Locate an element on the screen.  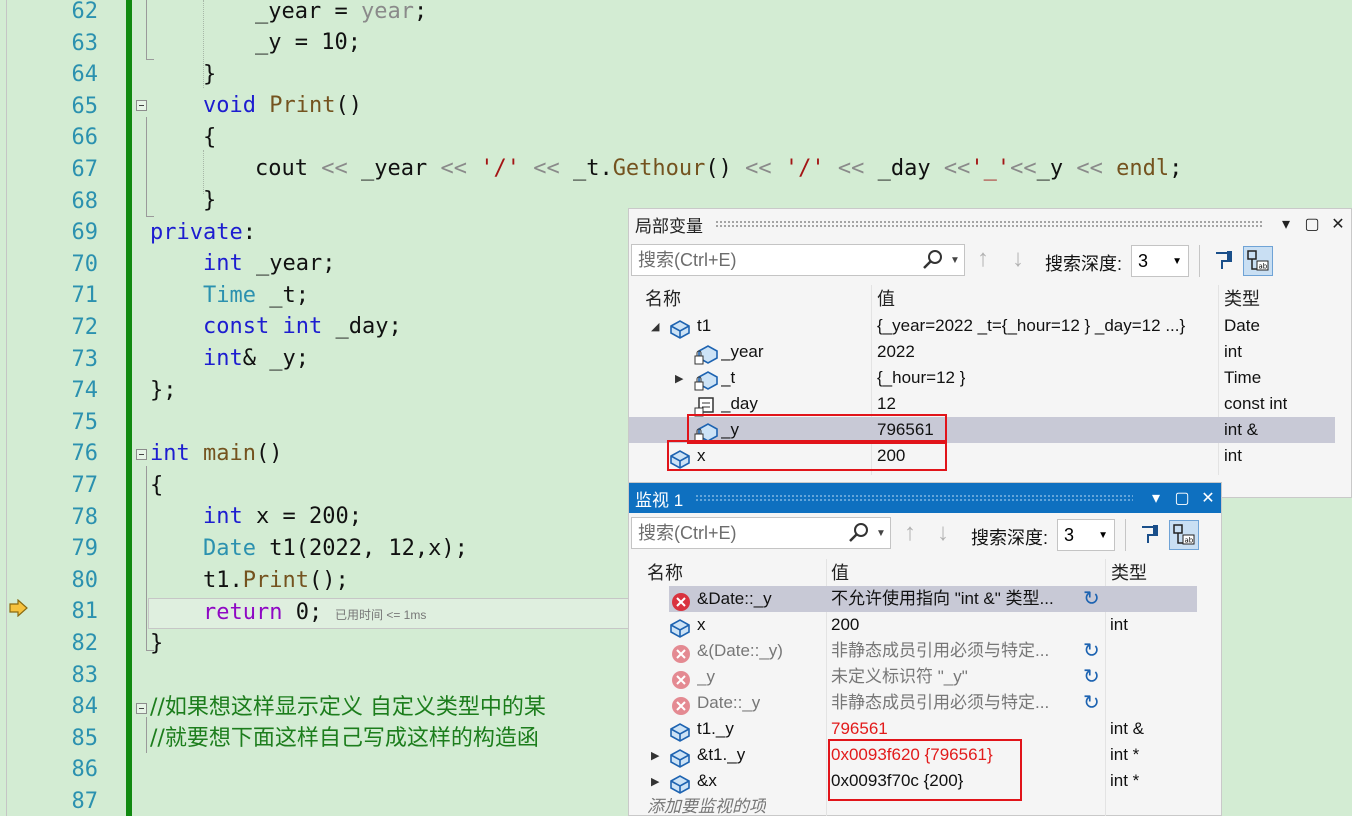
code-line-62: _year = year; is located at coordinates (341, 13).